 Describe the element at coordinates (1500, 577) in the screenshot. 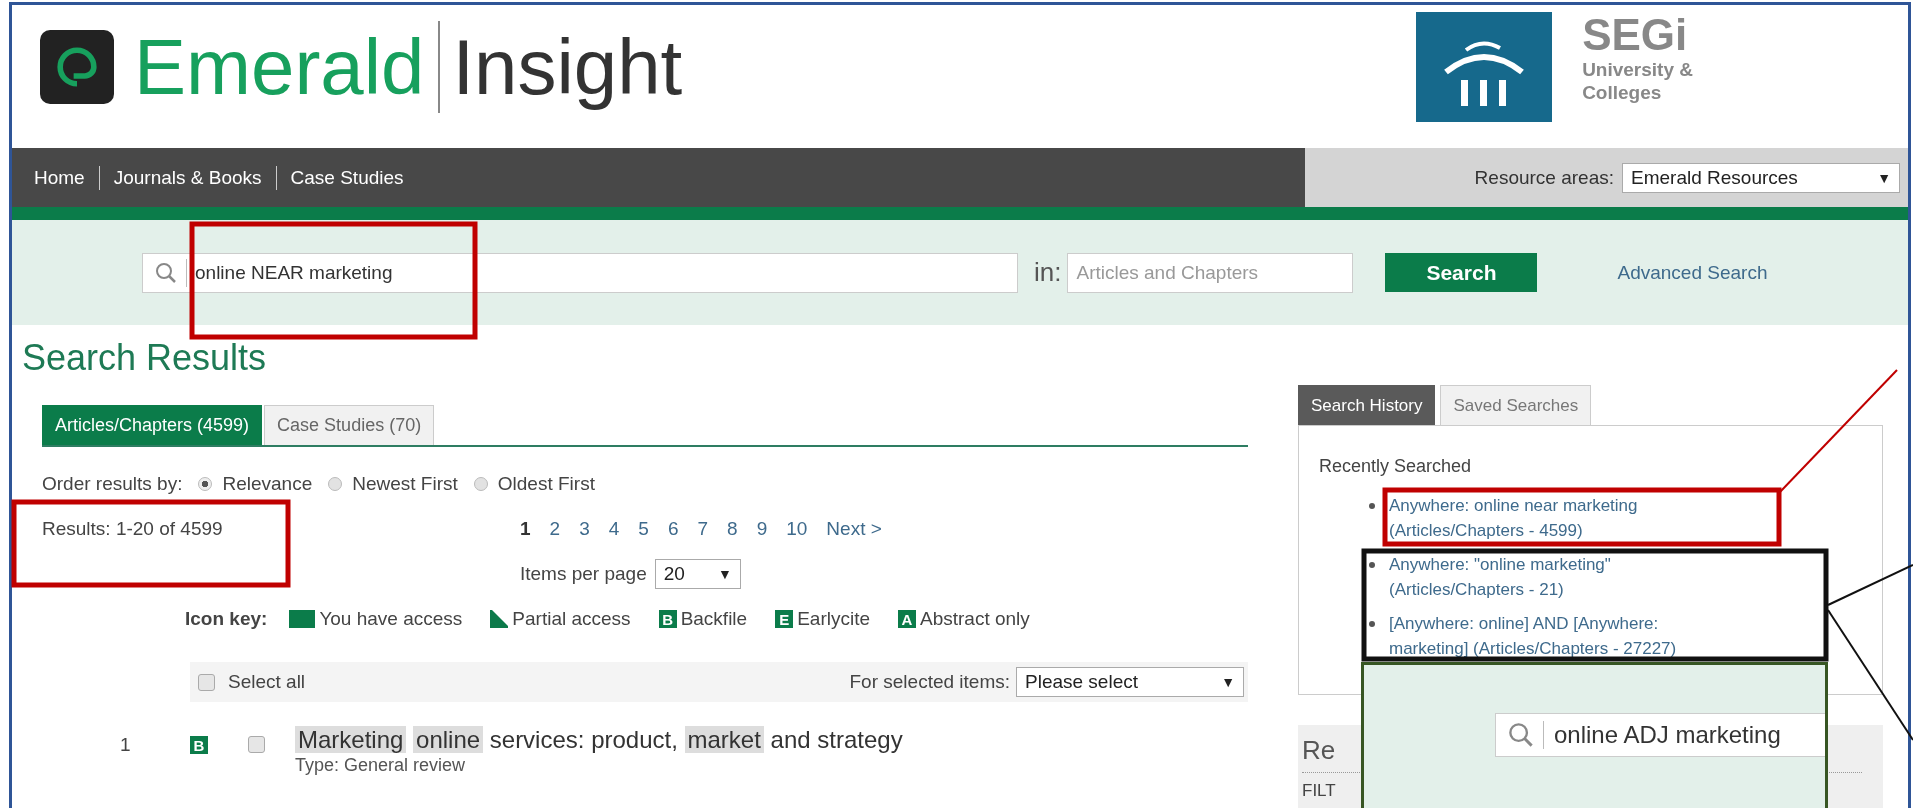

I see `history-link: Anywhere: "online marketing" (Articles/Chapters - 21)` at that location.